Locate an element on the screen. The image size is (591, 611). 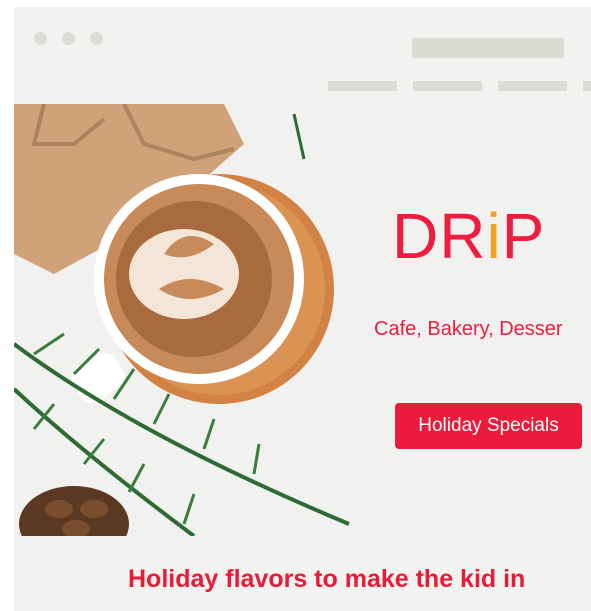
brand-accent-letter: i is located at coordinates (494, 236).